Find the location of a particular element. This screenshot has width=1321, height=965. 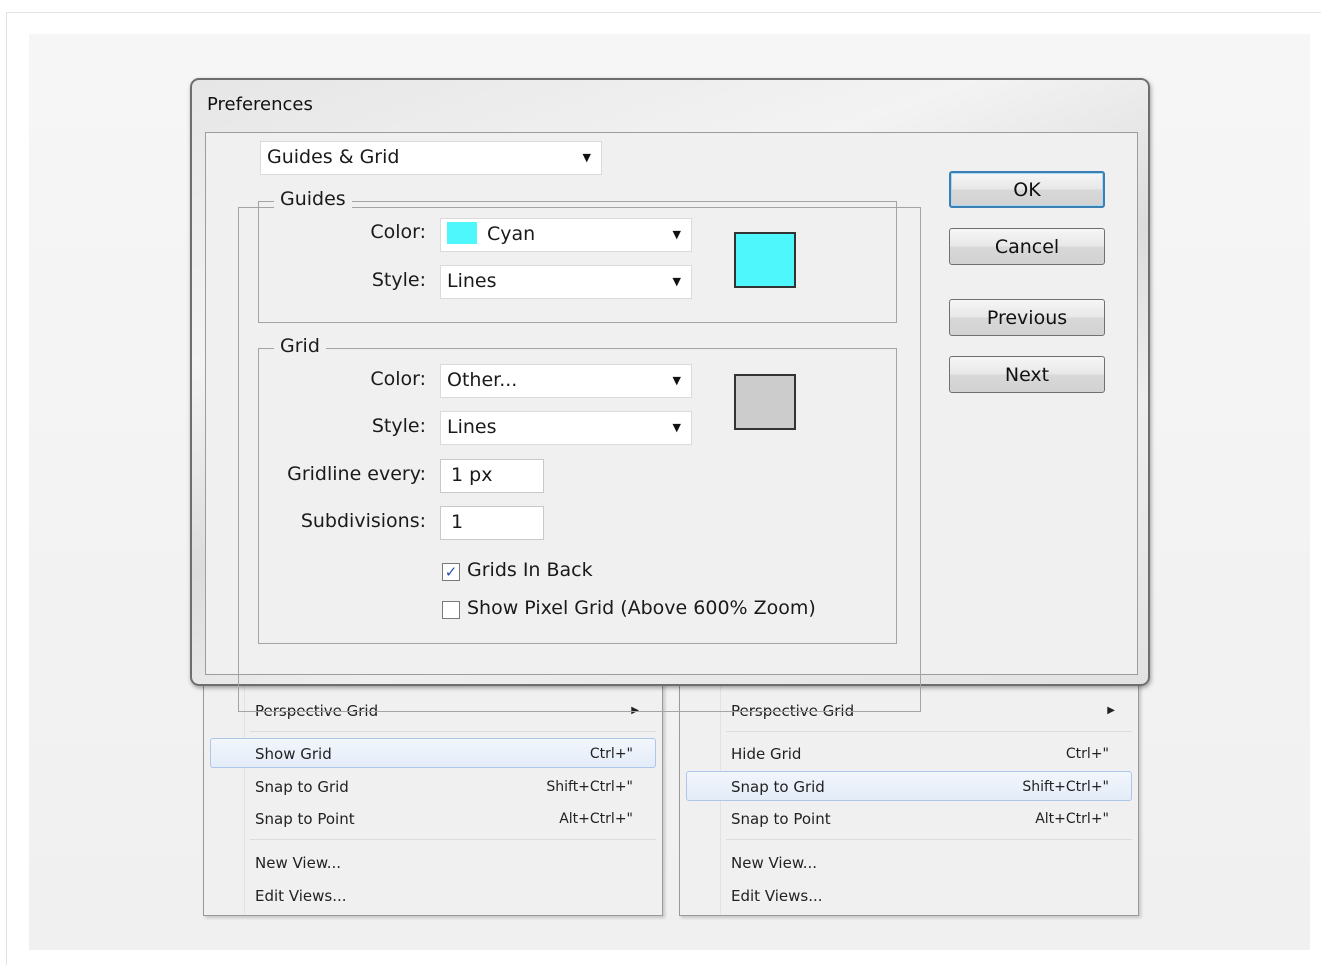

menu-item-label: Show Grid is located at coordinates (293, 754).